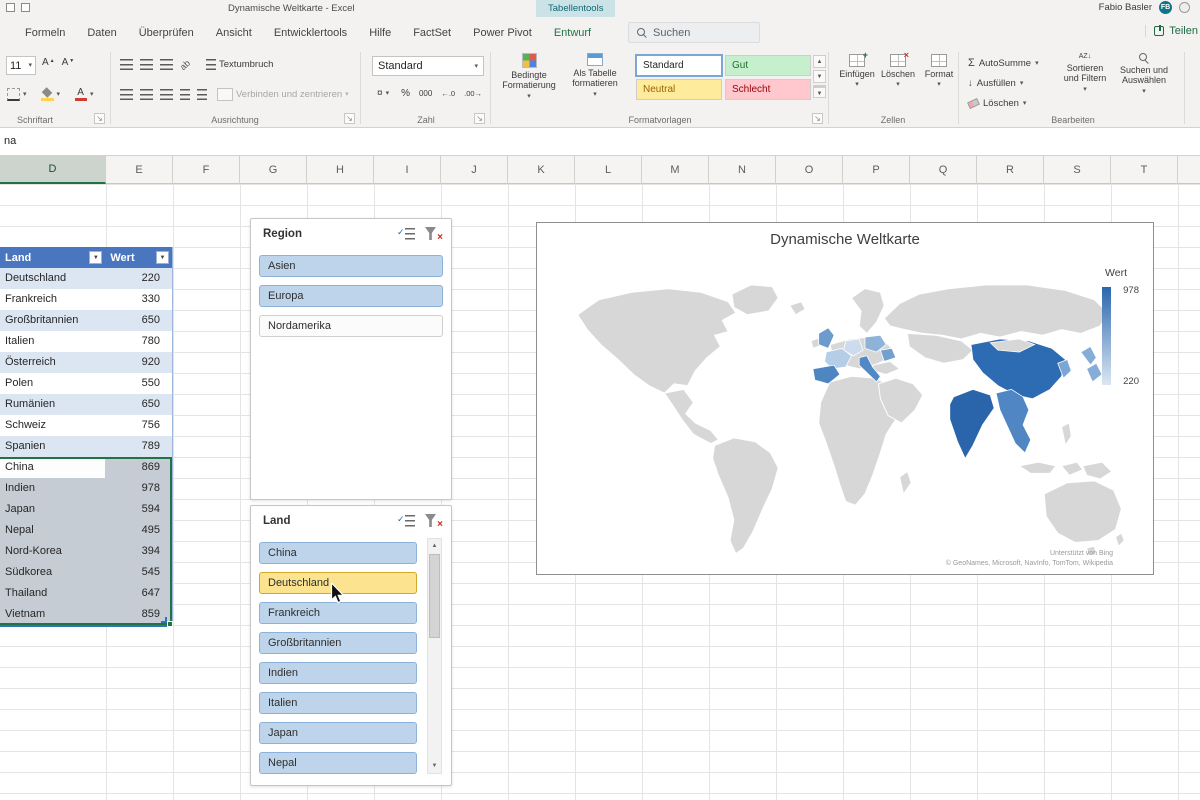 The height and width of the screenshot is (800, 1200). Describe the element at coordinates (52, 383) in the screenshot. I see `cell-land: Polen` at that location.